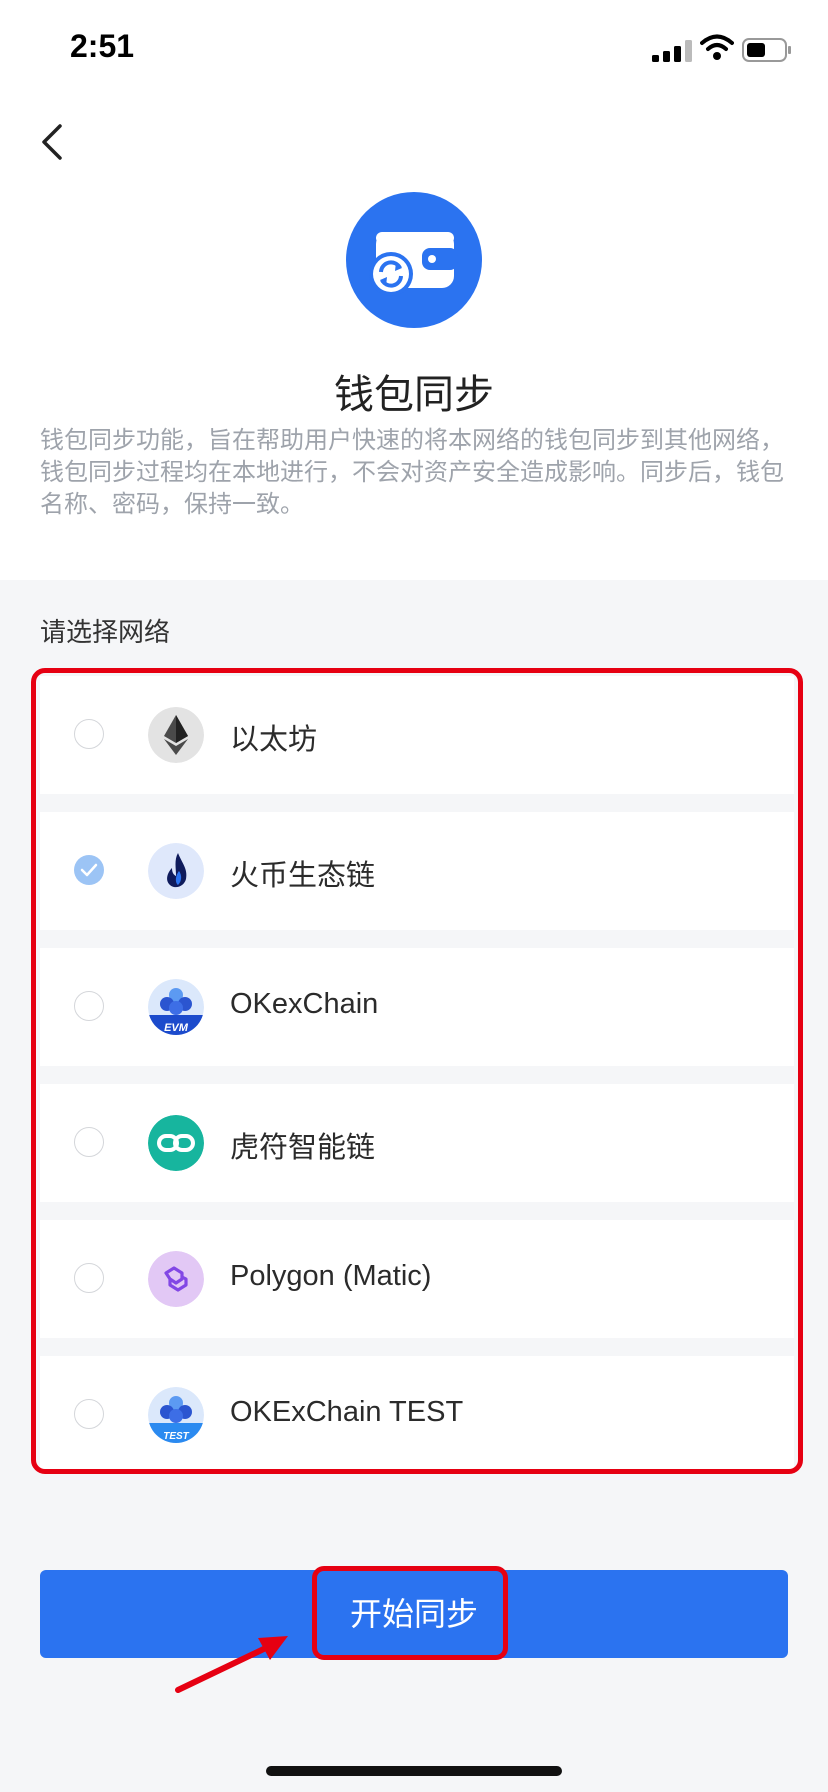 The width and height of the screenshot is (828, 1792). Describe the element at coordinates (176, 1007) in the screenshot. I see `okexchain-evm-icon: EVM` at that location.